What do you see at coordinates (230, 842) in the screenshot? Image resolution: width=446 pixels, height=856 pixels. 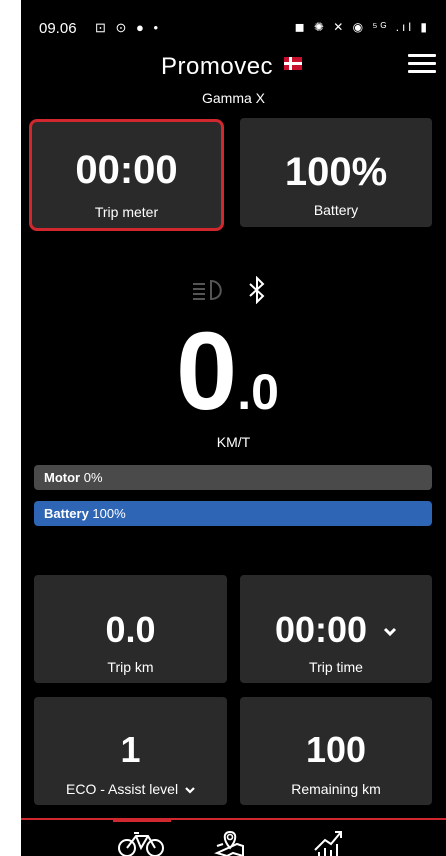 I see `map-icon` at bounding box center [230, 842].